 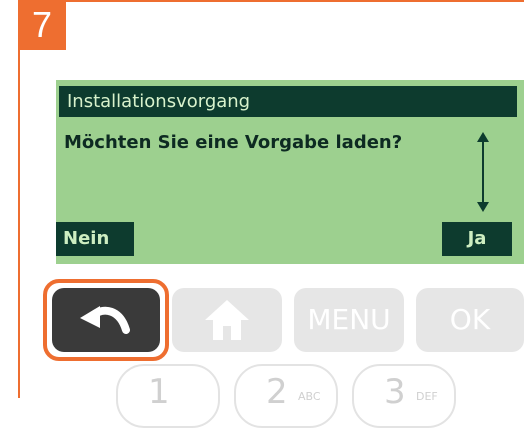 I want to click on key-number: 1, so click(x=159, y=392).